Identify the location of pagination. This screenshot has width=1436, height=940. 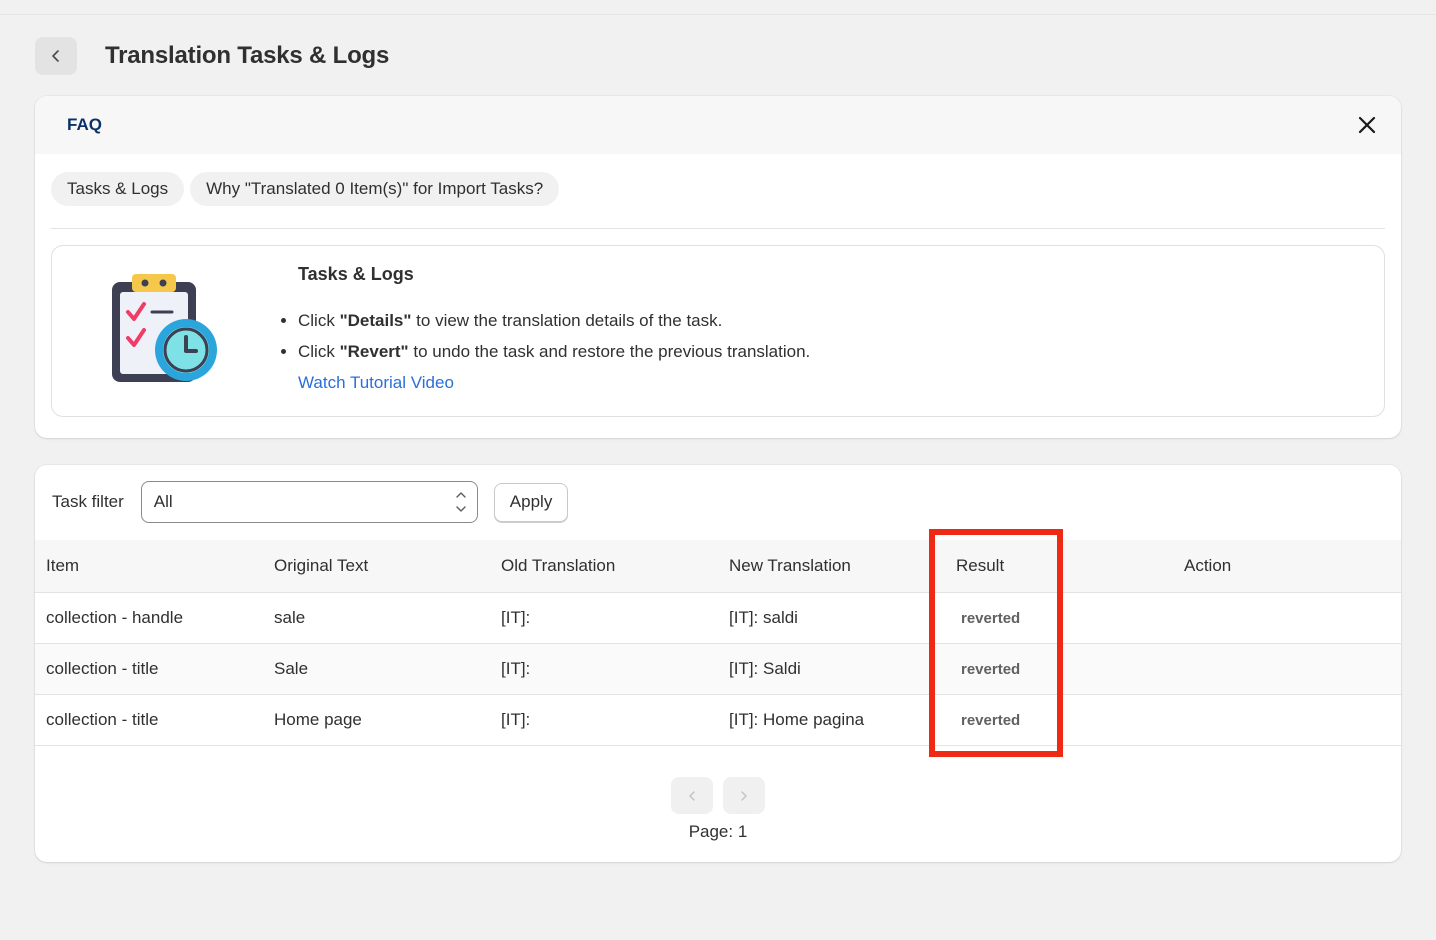
(718, 795).